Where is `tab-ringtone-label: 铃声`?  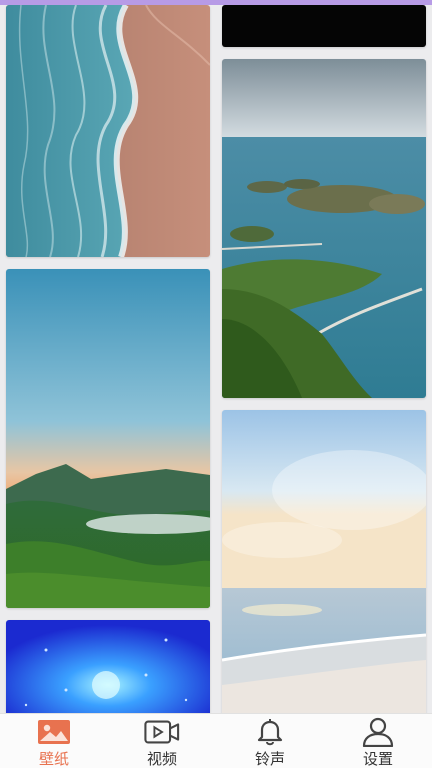
tab-ringtone-label: 铃声 is located at coordinates (269, 759).